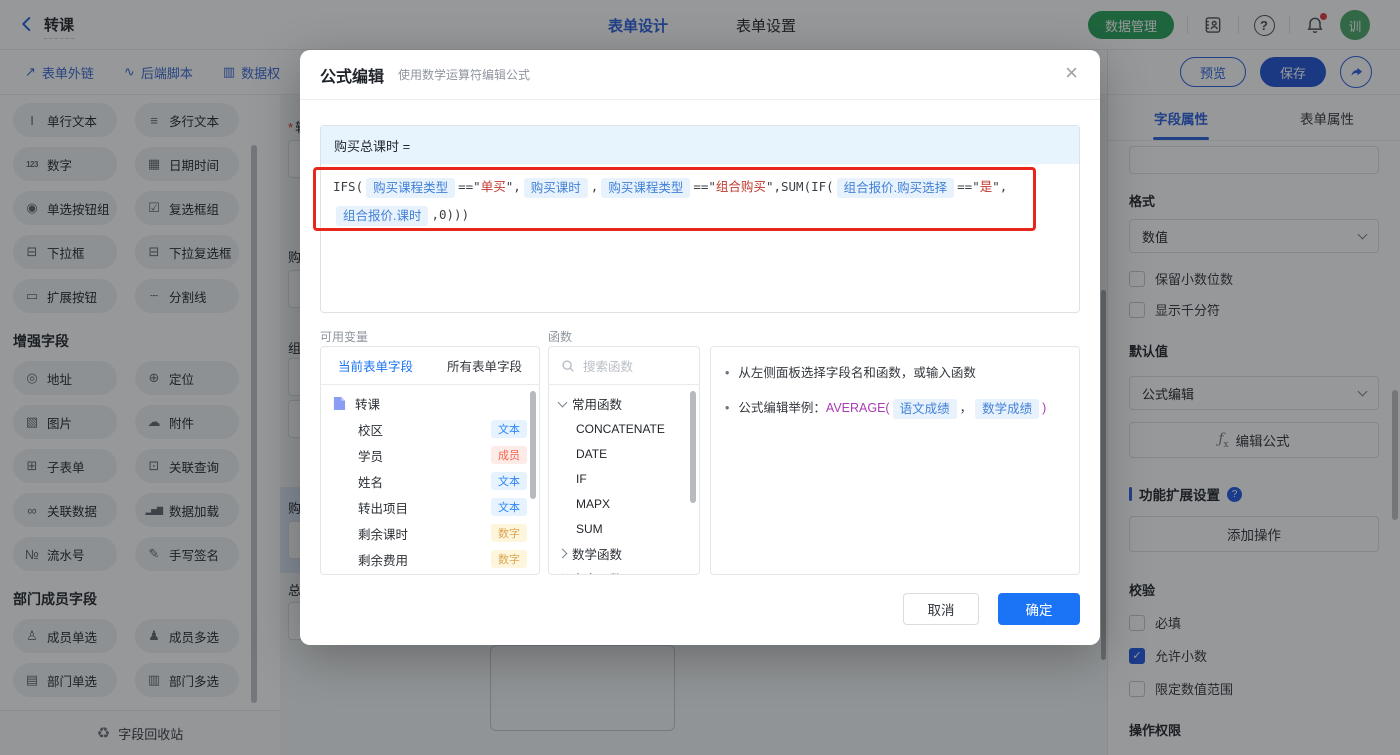  I want to click on variables-form-node: 转课, so click(430, 403).